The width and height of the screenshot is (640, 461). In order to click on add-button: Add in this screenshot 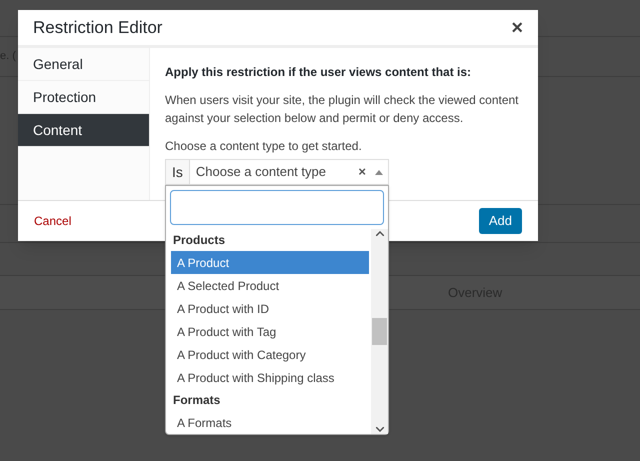, I will do `click(500, 221)`.